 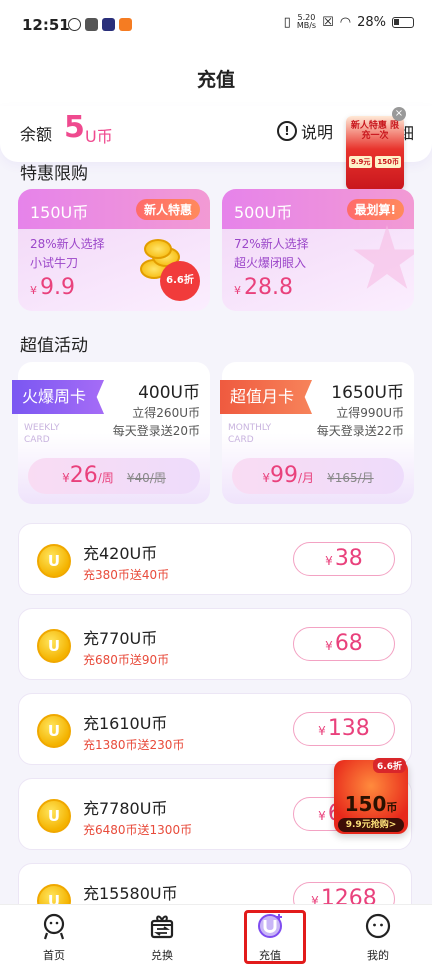 I want to click on offer-desc-line1: 28%新人选择, so click(x=67, y=244).